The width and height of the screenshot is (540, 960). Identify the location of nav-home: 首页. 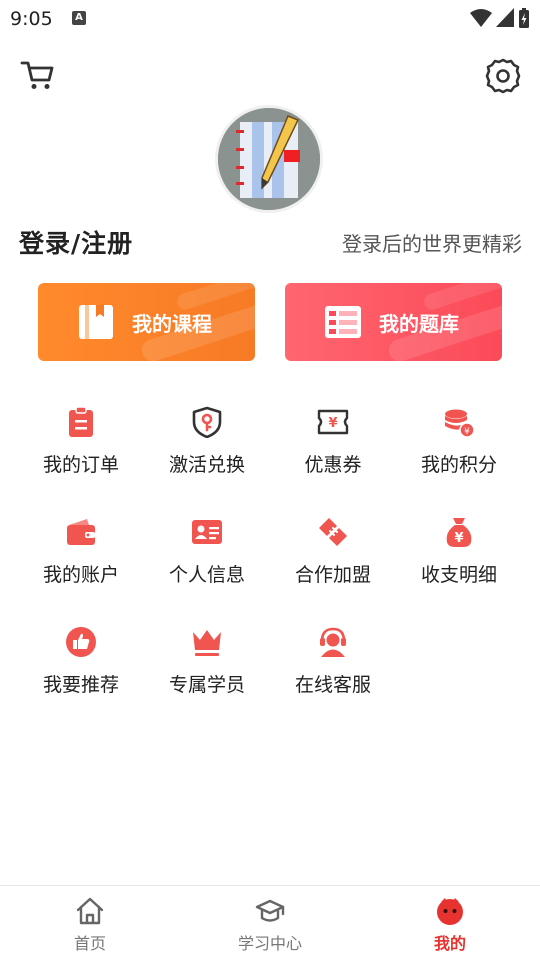
(90, 923).